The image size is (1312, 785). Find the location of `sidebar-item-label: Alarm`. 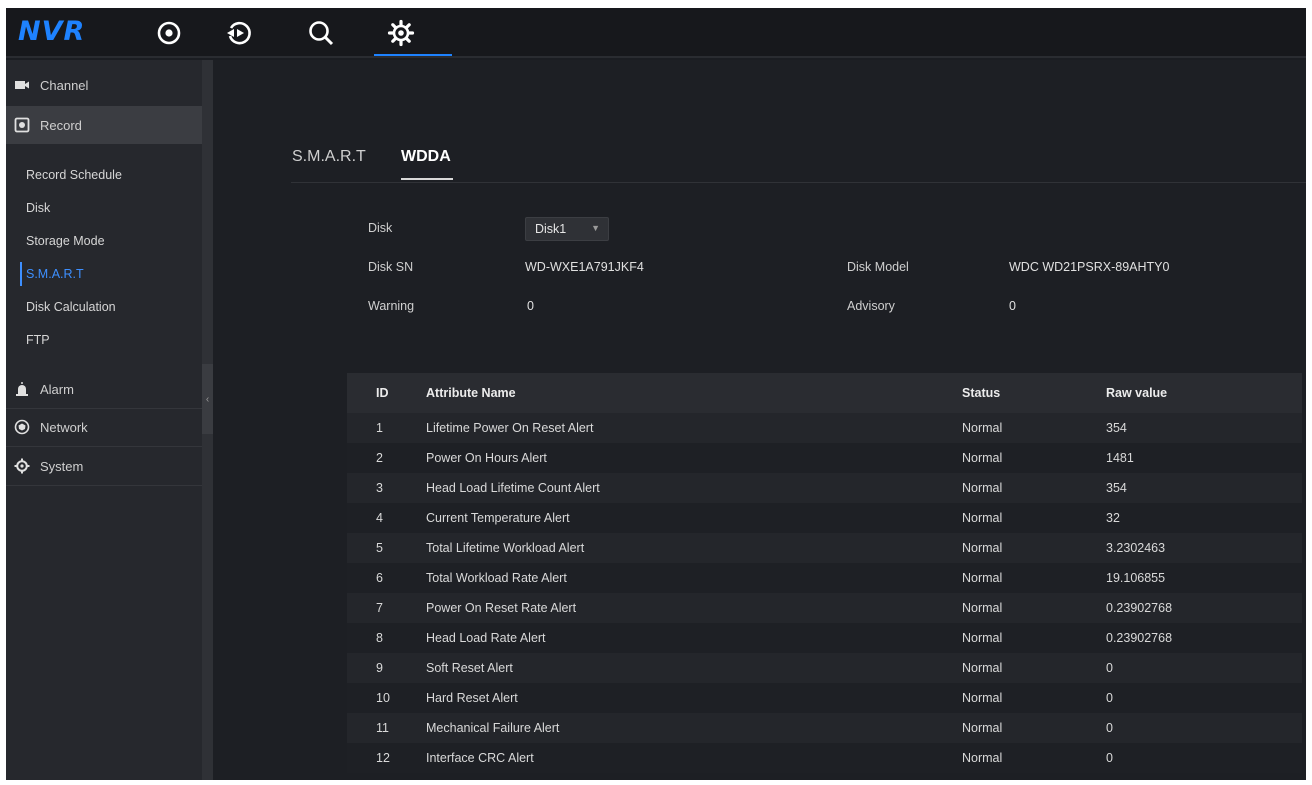

sidebar-item-label: Alarm is located at coordinates (57, 389).